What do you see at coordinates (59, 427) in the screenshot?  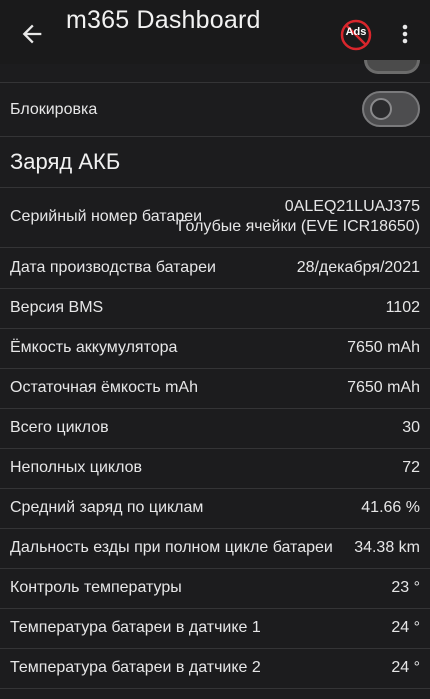 I see `info-row-label: Всего циклов` at bounding box center [59, 427].